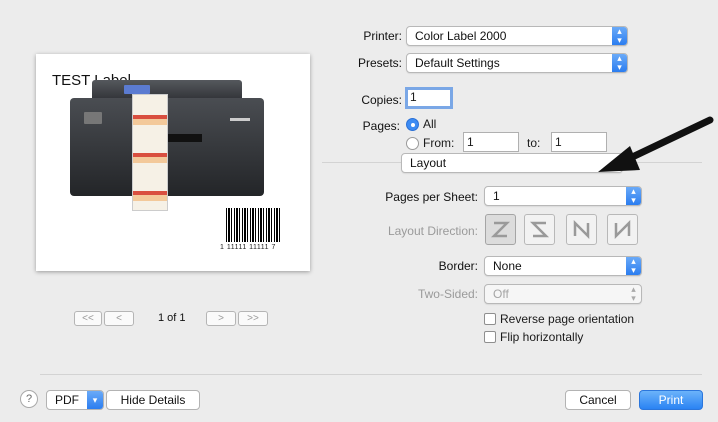  What do you see at coordinates (491, 142) in the screenshot?
I see `pages-from-field: 1` at bounding box center [491, 142].